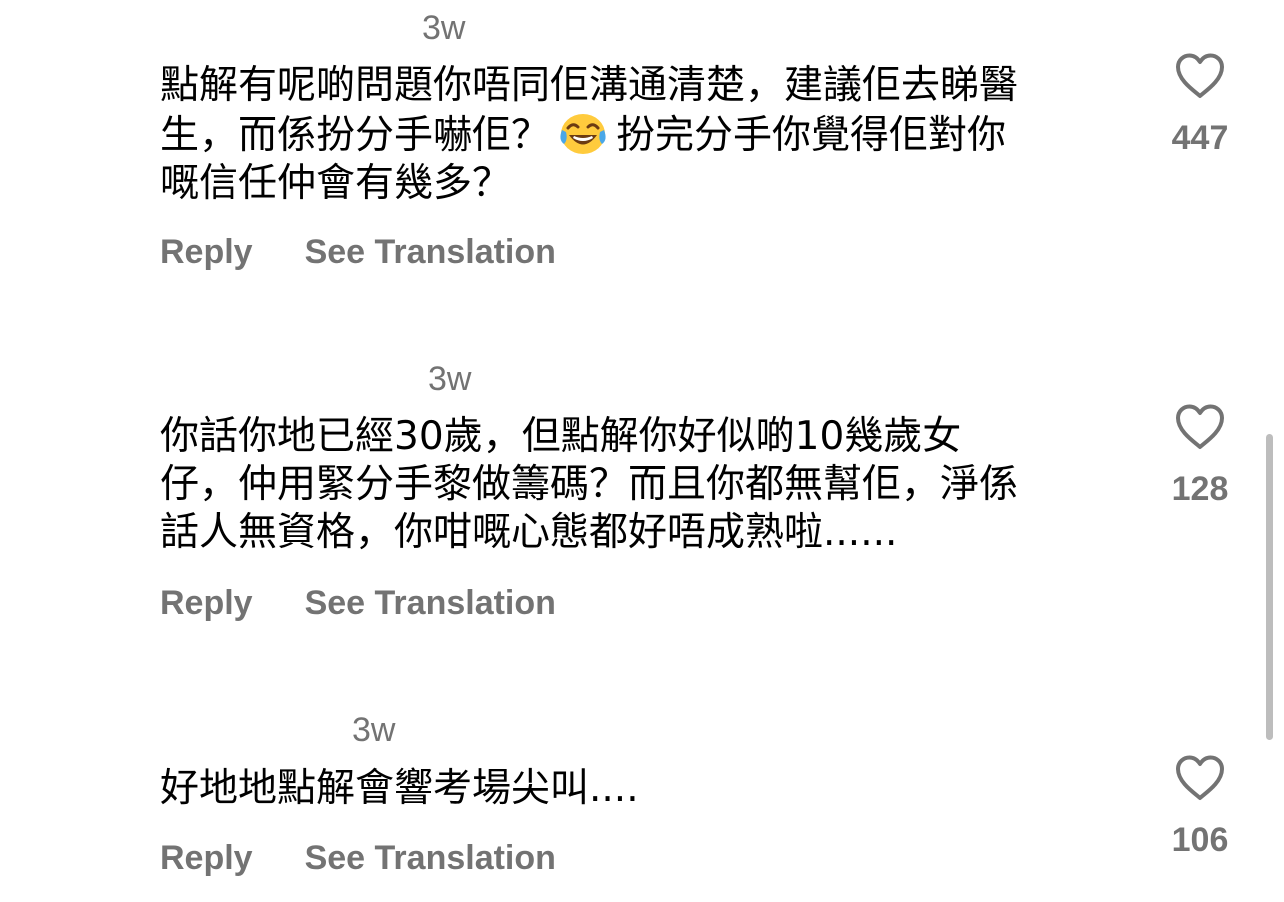  What do you see at coordinates (583, 134) in the screenshot?
I see `face-with-tears-of-joy-icon` at bounding box center [583, 134].